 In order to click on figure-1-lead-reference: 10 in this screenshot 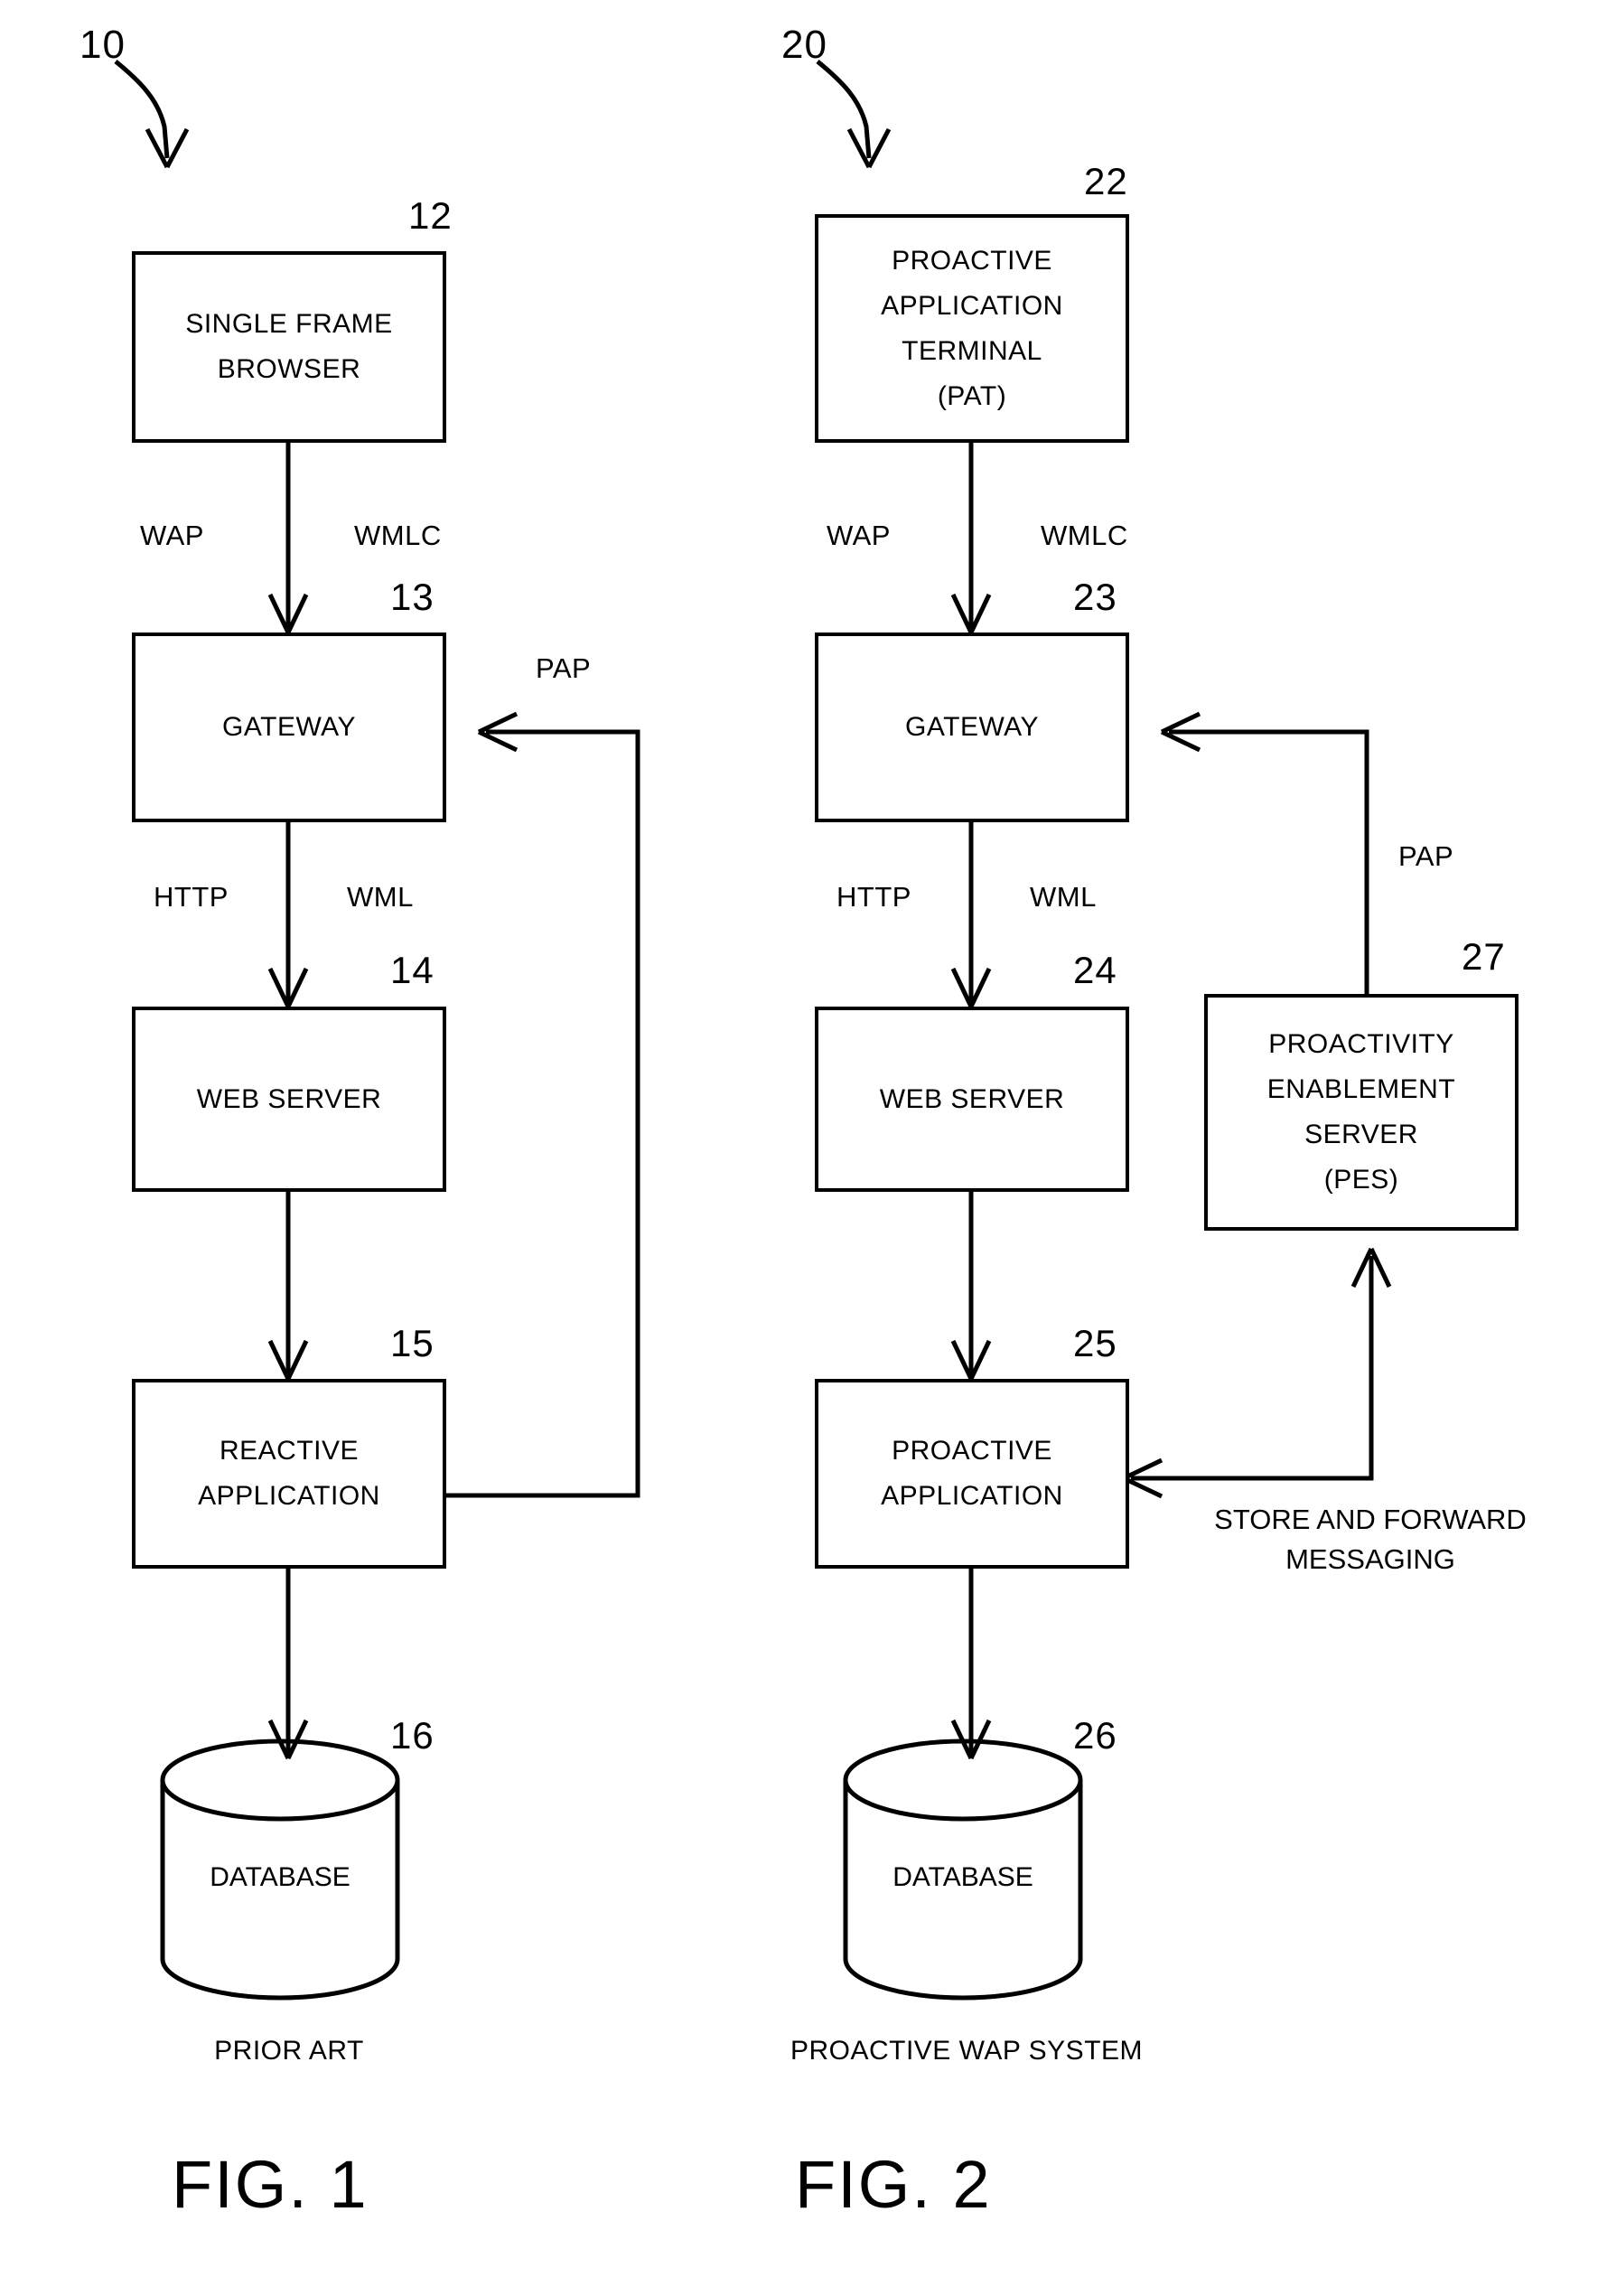, I will do `click(102, 45)`.